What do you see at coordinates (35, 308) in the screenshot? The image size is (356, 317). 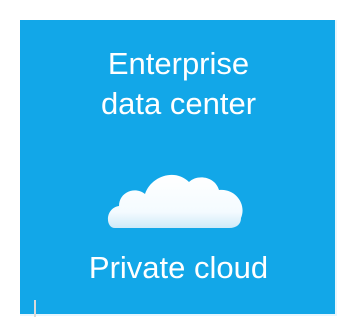 I see `background-divider` at bounding box center [35, 308].